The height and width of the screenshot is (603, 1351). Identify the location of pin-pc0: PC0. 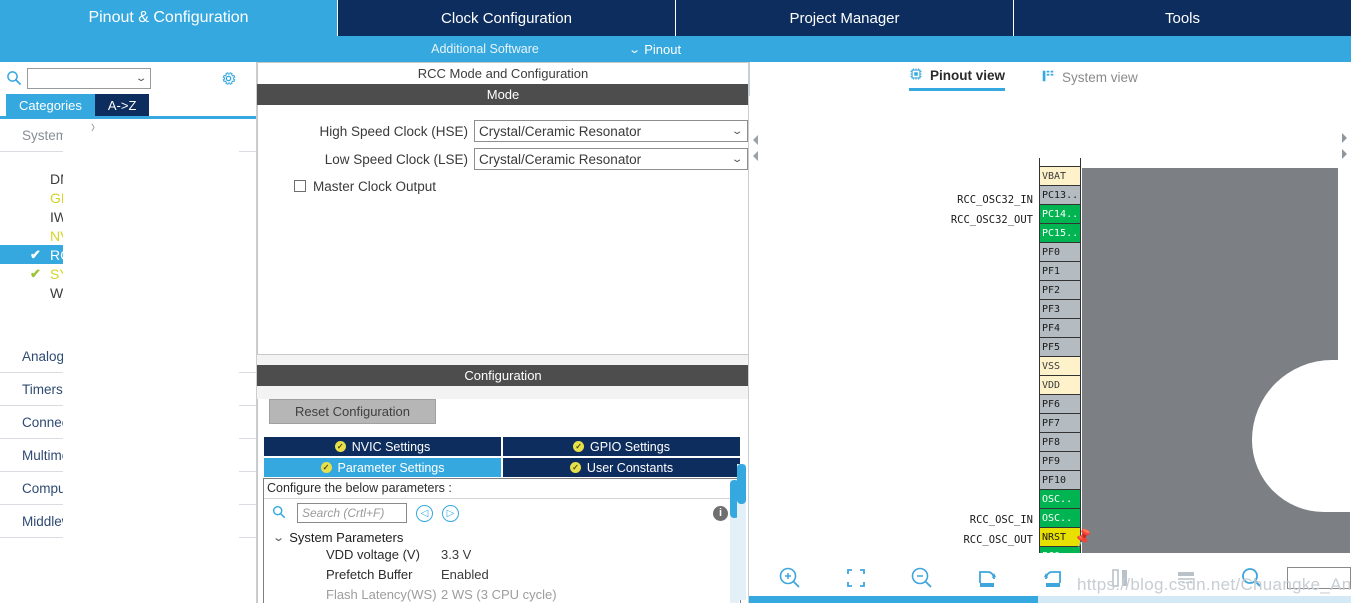
(1060, 549).